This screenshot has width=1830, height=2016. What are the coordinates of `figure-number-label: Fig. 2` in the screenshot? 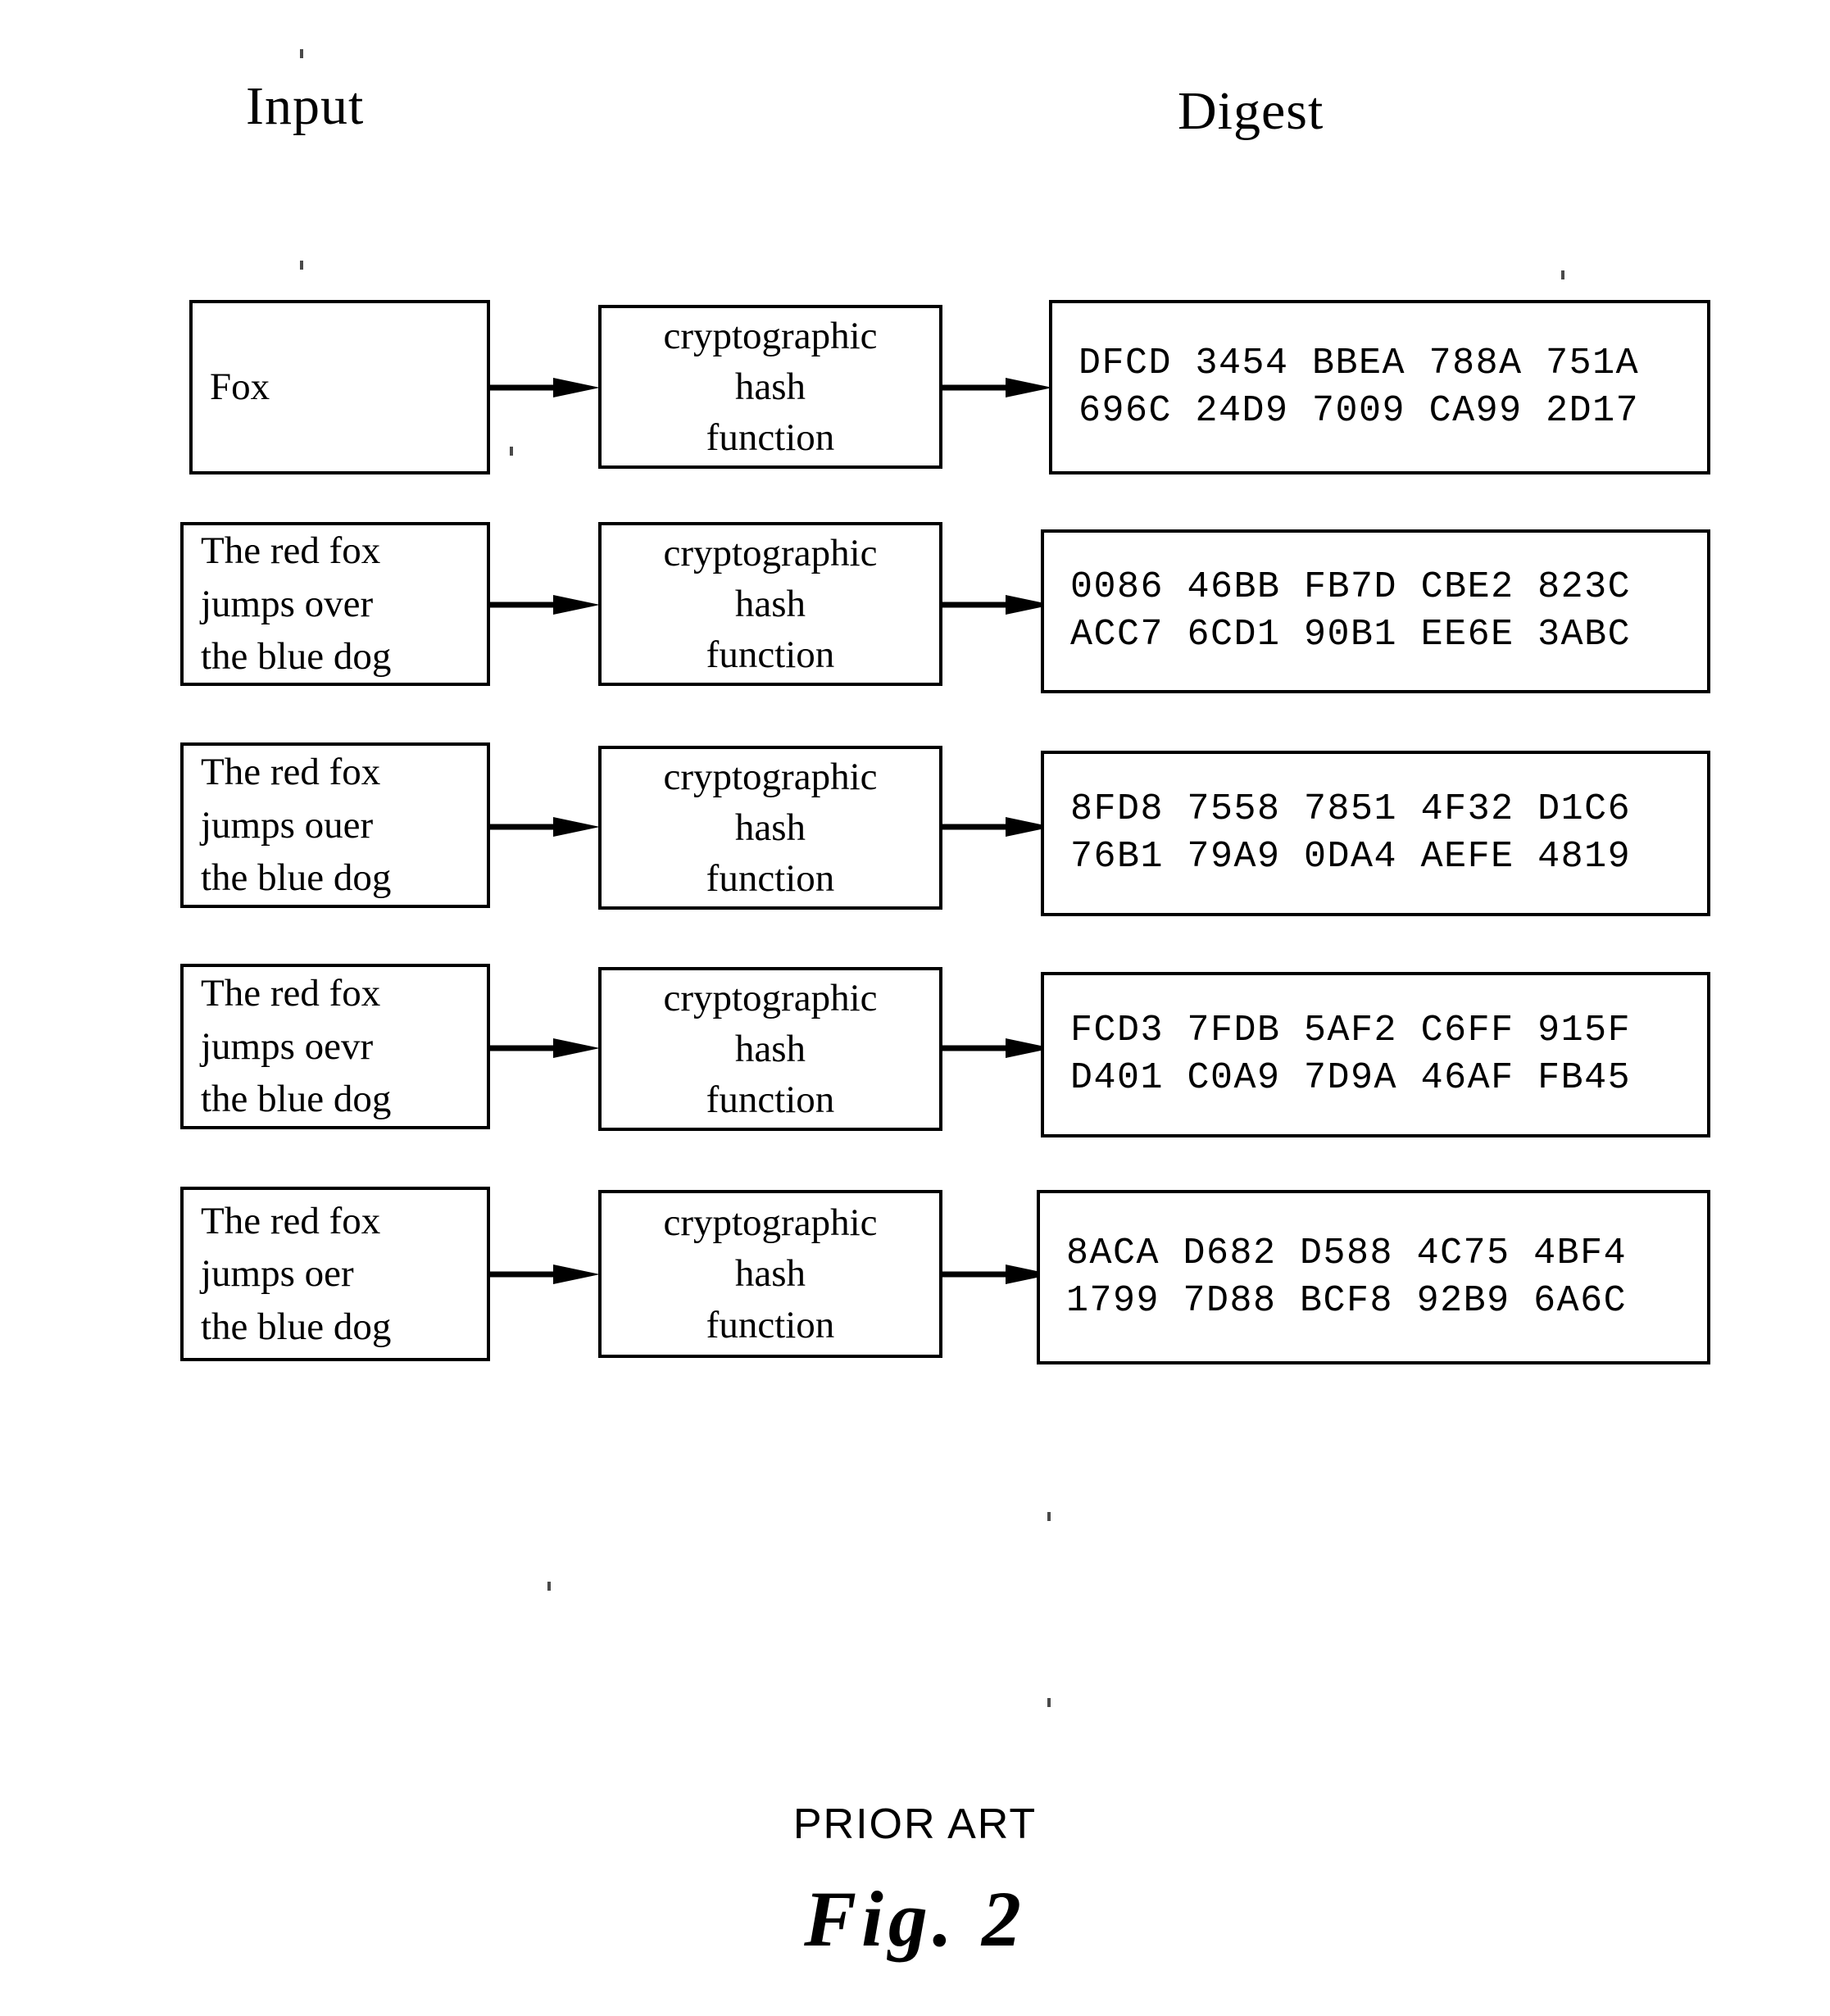 It's located at (915, 1919).